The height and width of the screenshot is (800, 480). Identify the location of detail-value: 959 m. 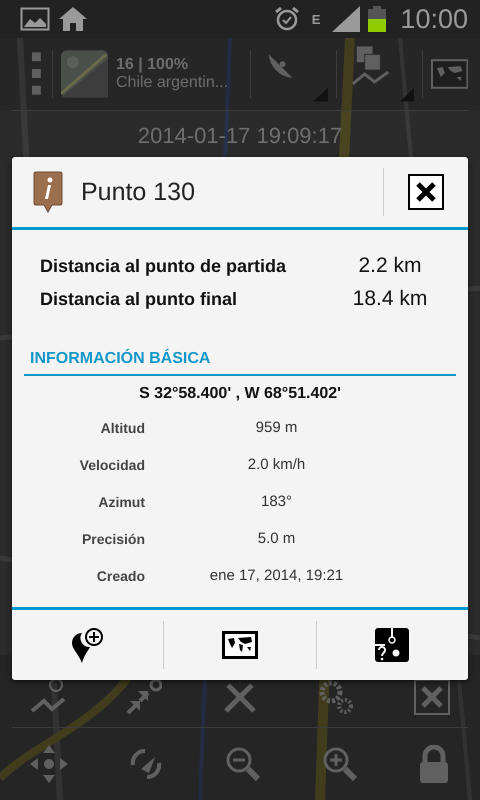
(276, 427).